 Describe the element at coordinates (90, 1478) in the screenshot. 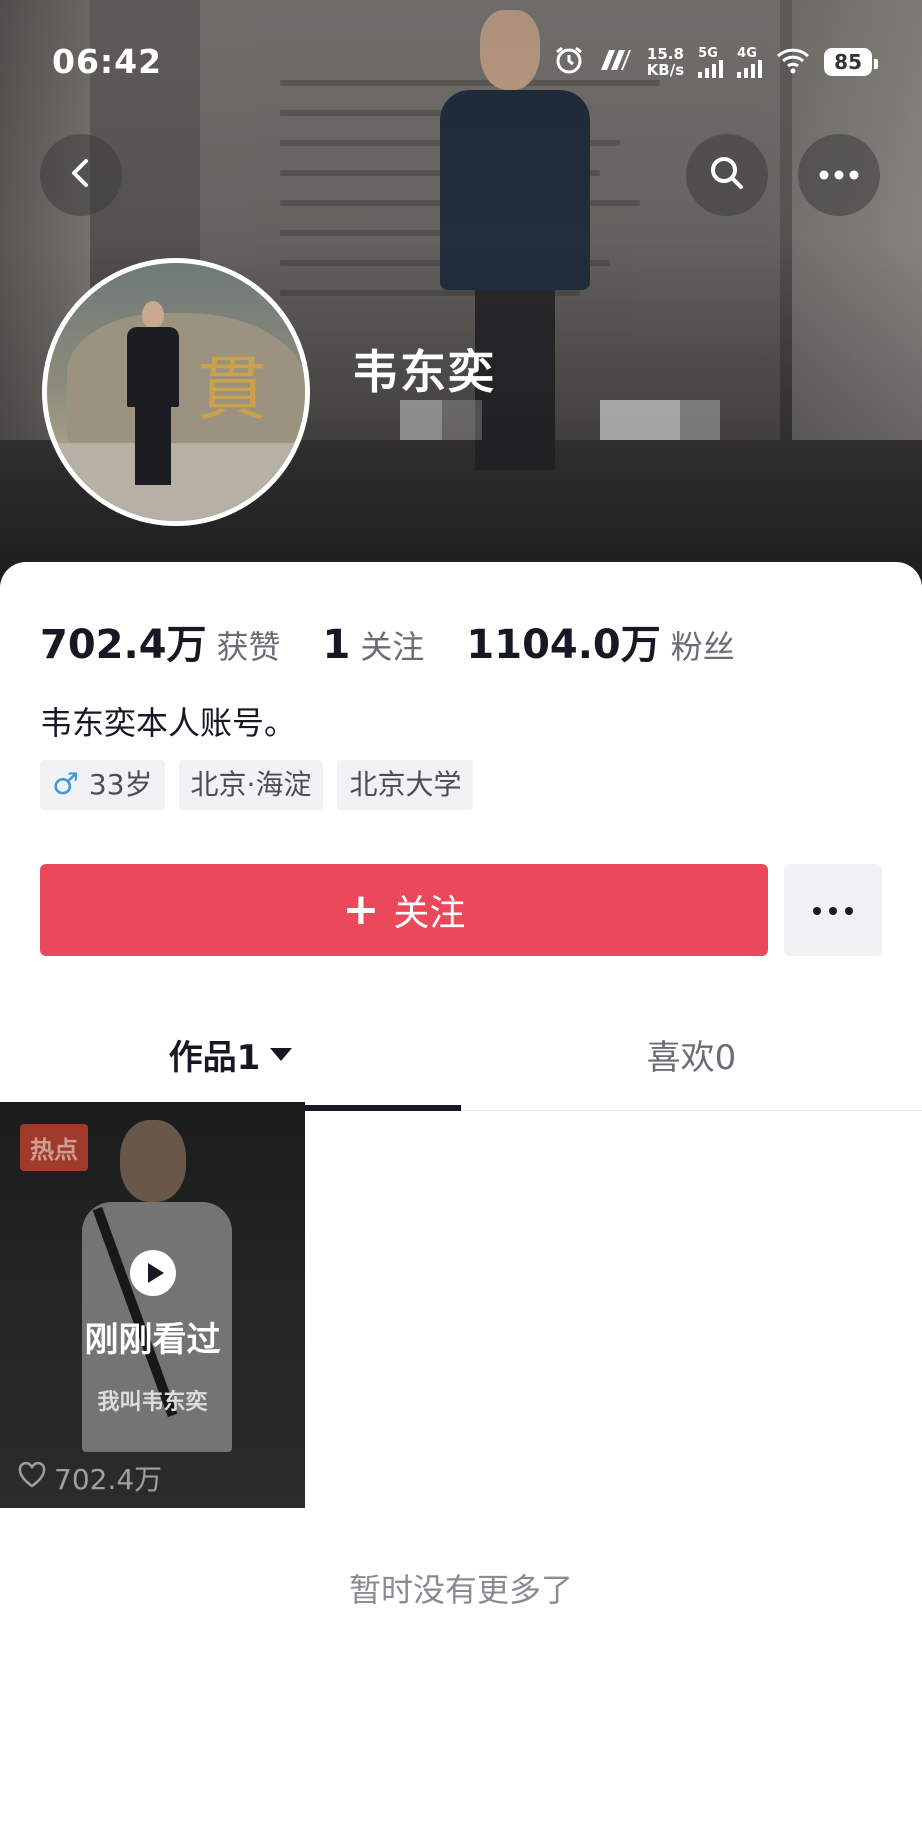

I see `video-likes: 702.4万` at that location.